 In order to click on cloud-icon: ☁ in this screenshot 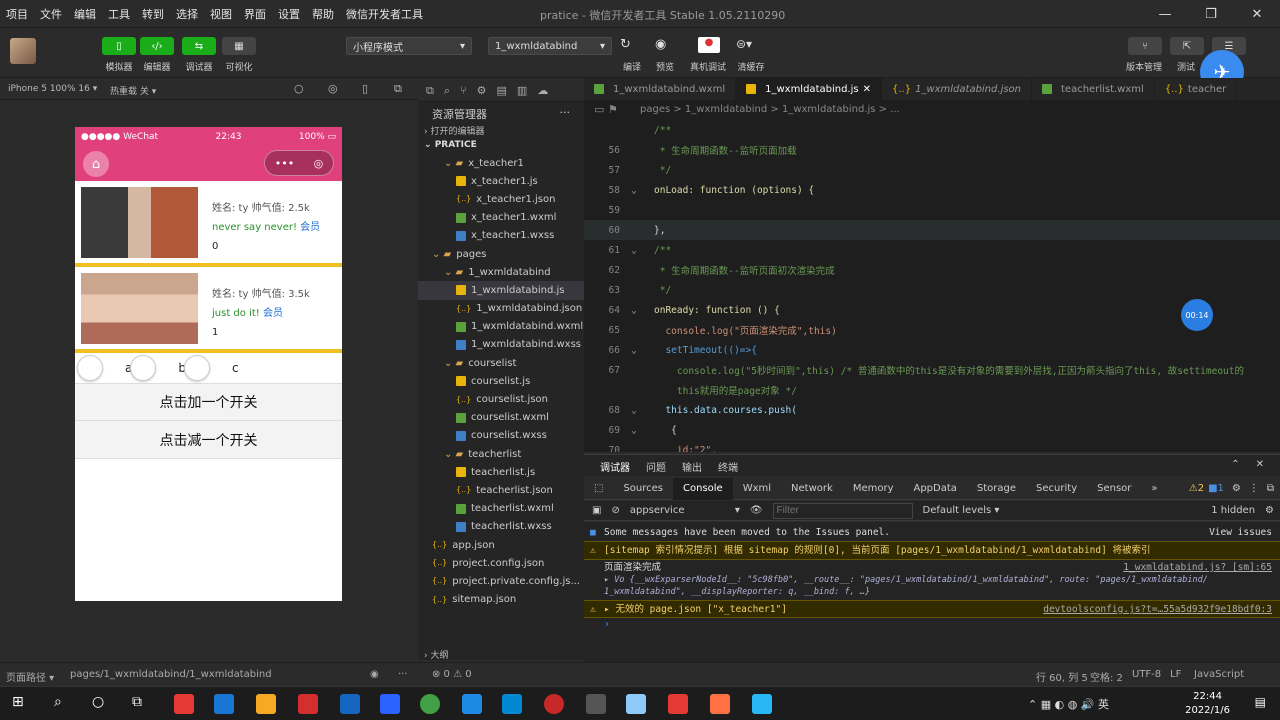, I will do `click(542, 90)`.